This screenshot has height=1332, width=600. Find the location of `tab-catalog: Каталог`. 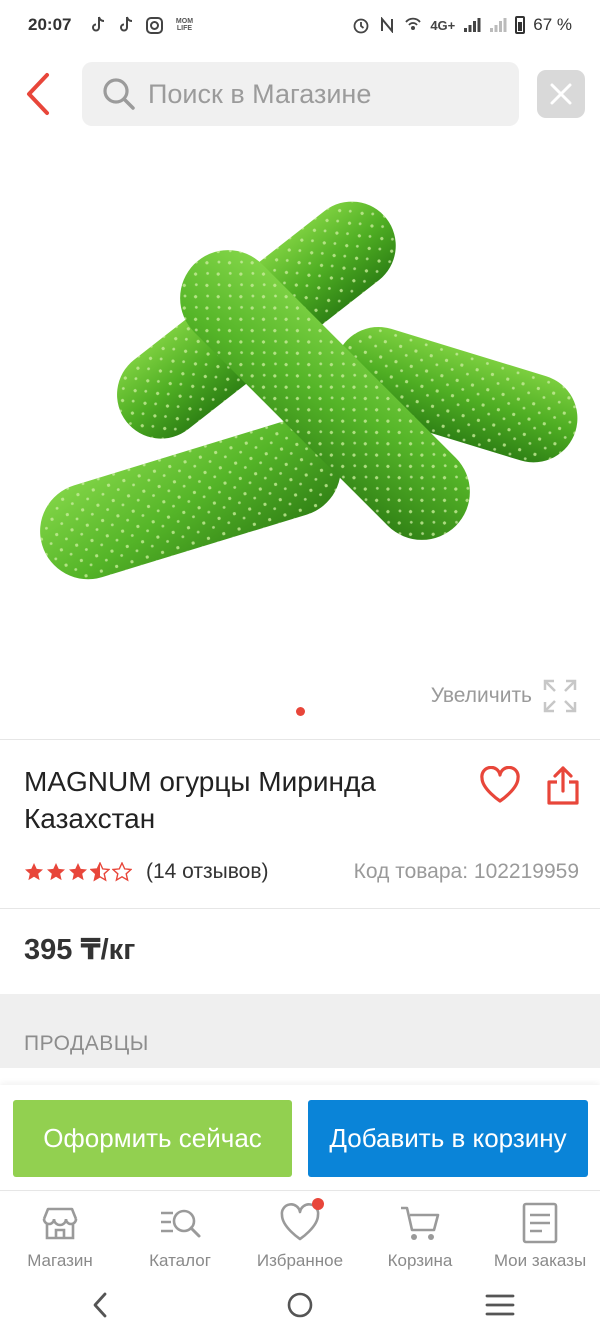

tab-catalog: Каталог is located at coordinates (180, 1234).